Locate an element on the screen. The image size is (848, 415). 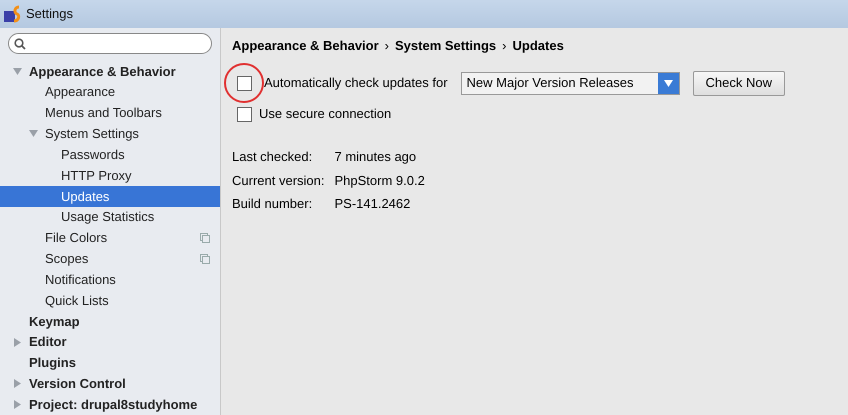
tree-item: Appearance is located at coordinates (110, 92).